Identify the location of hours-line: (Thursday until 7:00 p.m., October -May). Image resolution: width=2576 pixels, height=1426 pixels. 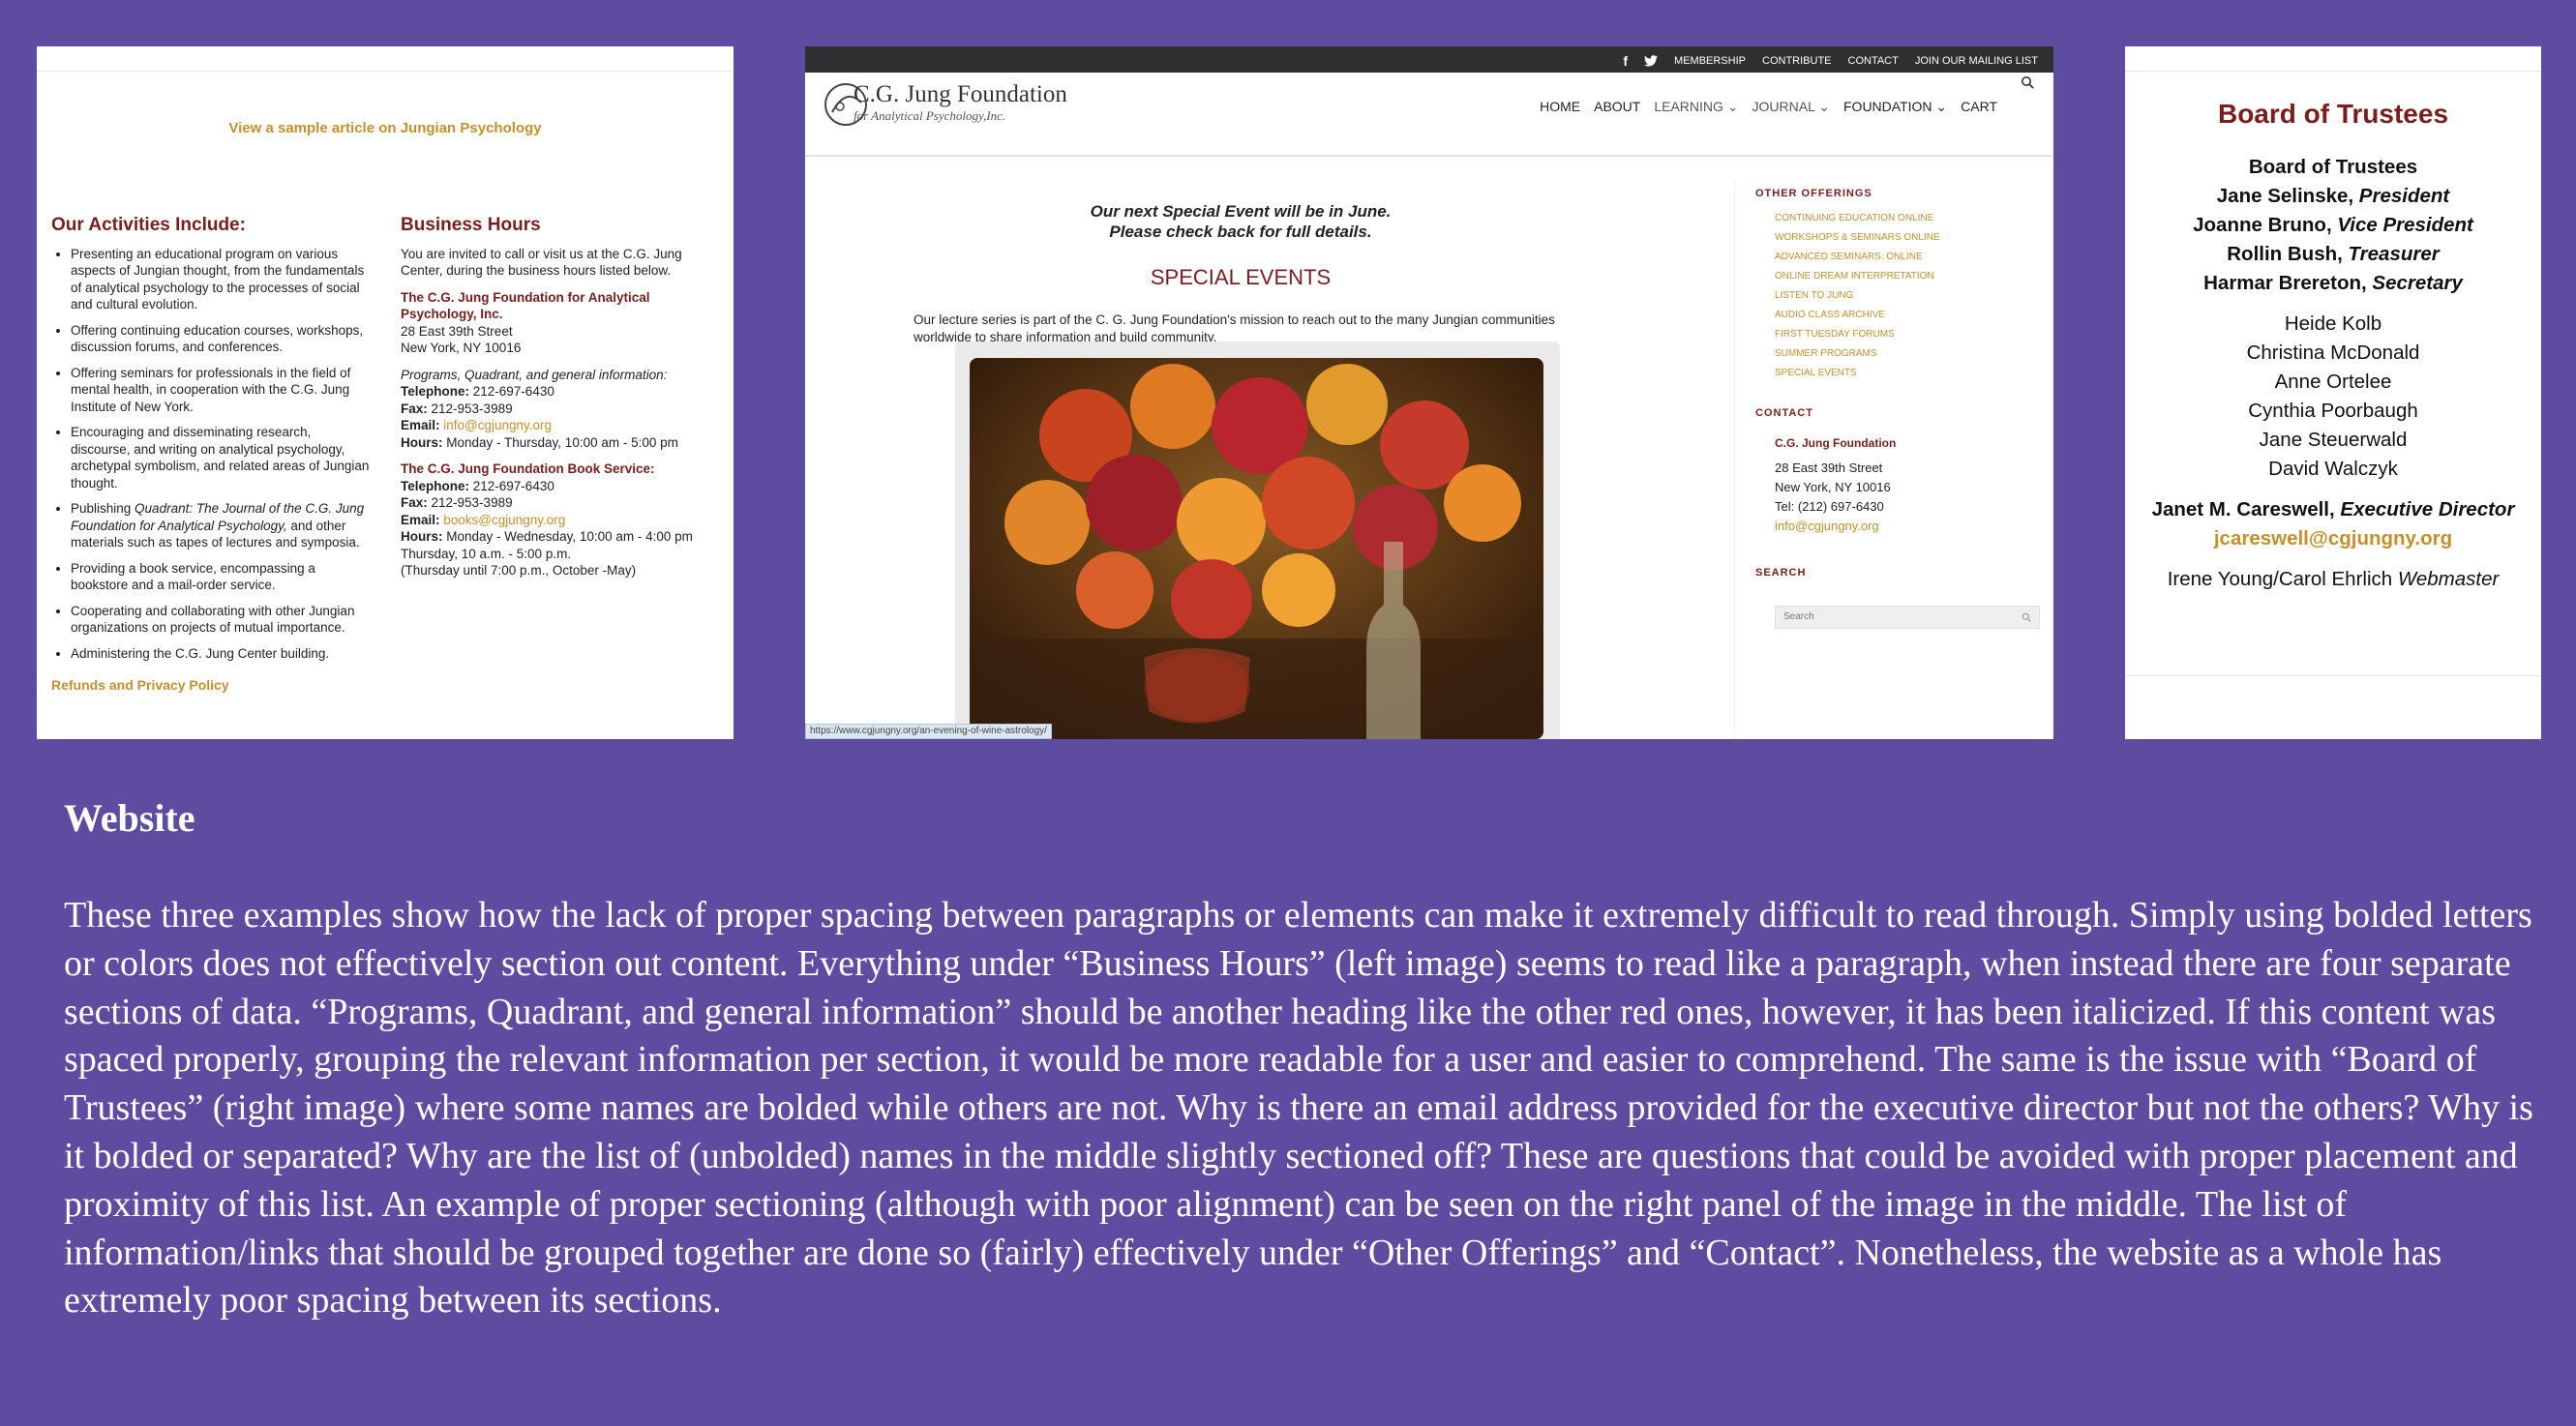
(519, 570).